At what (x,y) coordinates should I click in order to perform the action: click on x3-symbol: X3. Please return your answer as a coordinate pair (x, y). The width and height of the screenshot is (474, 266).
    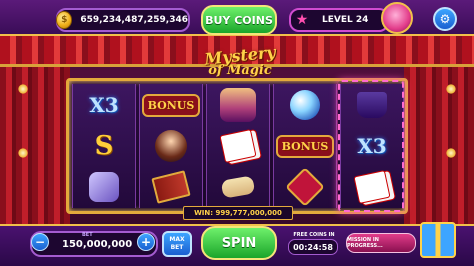
    Looking at the image, I should click on (104, 105).